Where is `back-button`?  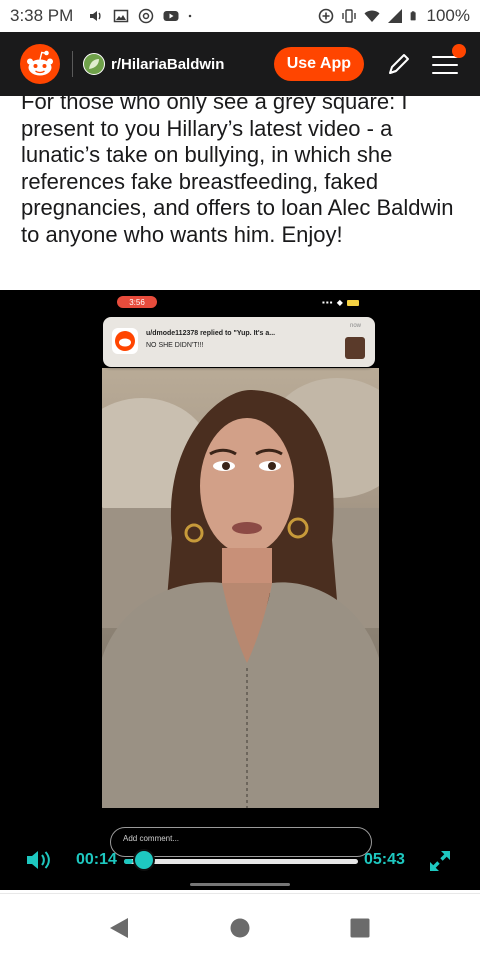
back-button is located at coordinates (119, 928).